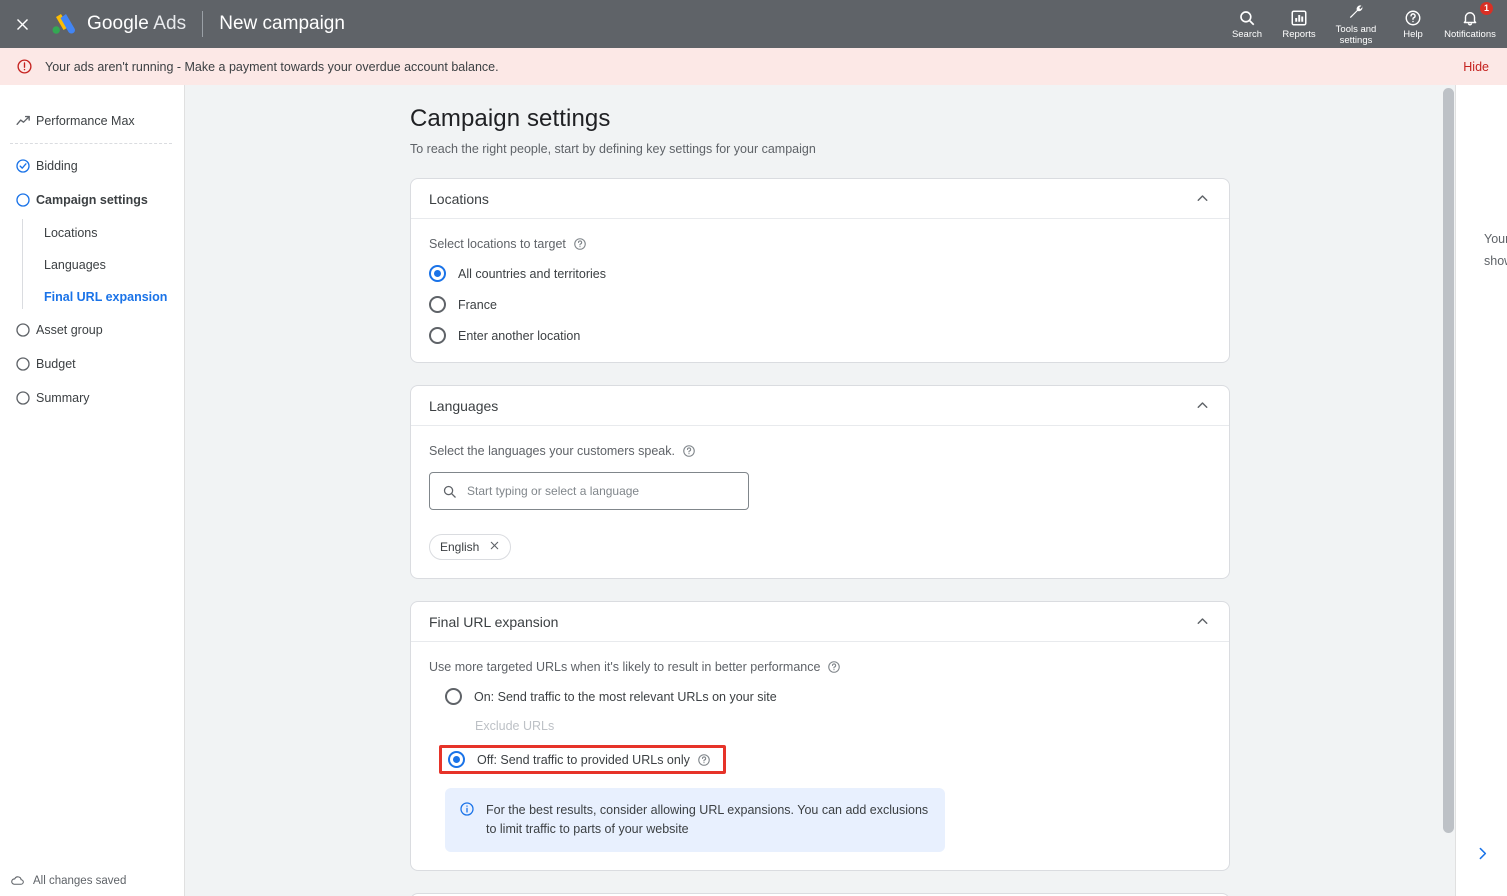 This screenshot has height=896, width=1507. I want to click on help-tool-button: Help, so click(1413, 24).